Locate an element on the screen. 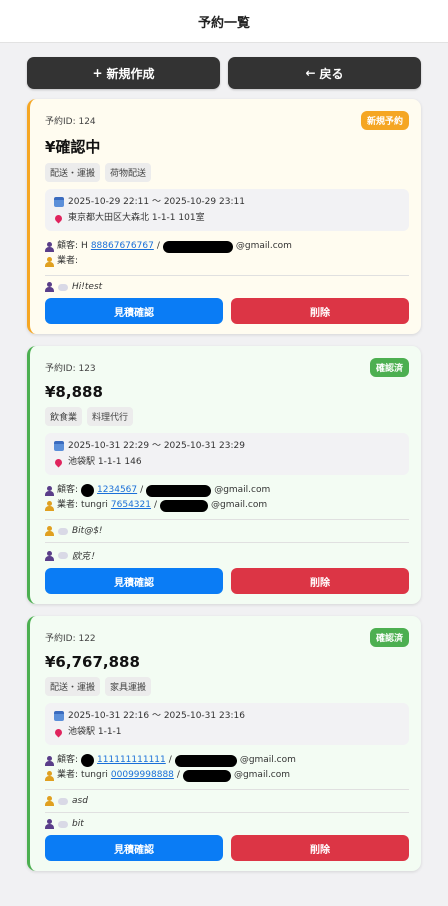 The image size is (448, 906). action-bar: + 新規作成 ← 戻る is located at coordinates (224, 66).